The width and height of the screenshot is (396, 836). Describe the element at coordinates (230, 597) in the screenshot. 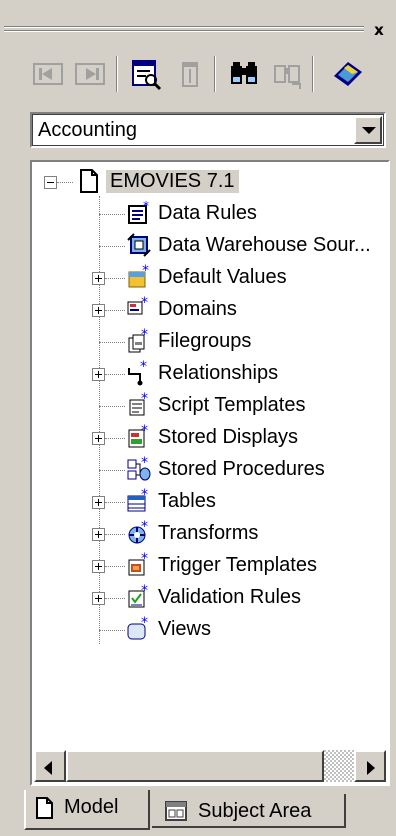

I see `tree-item-label: Validation Rules` at that location.